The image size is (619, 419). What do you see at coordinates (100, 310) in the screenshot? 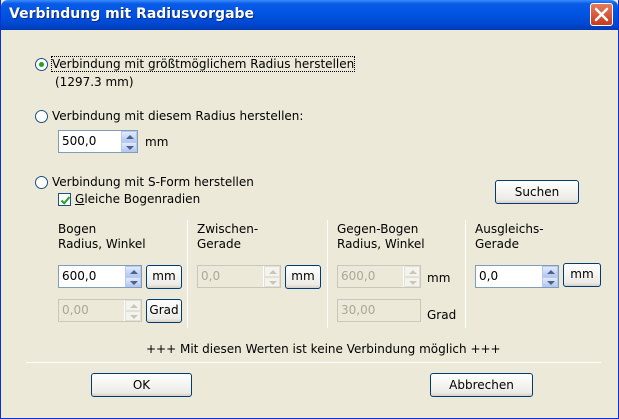
I see `bogen-angle-stepper: 0,00` at bounding box center [100, 310].